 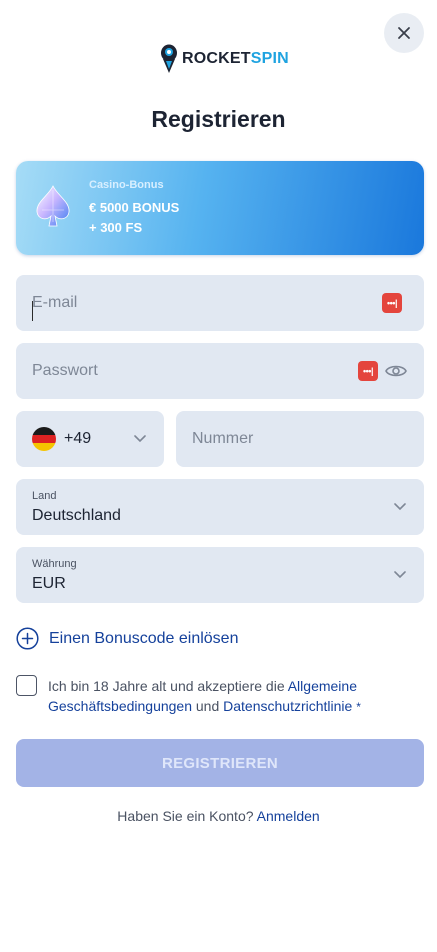 I want to click on country-select: Land Deutschland, so click(x=220, y=507).